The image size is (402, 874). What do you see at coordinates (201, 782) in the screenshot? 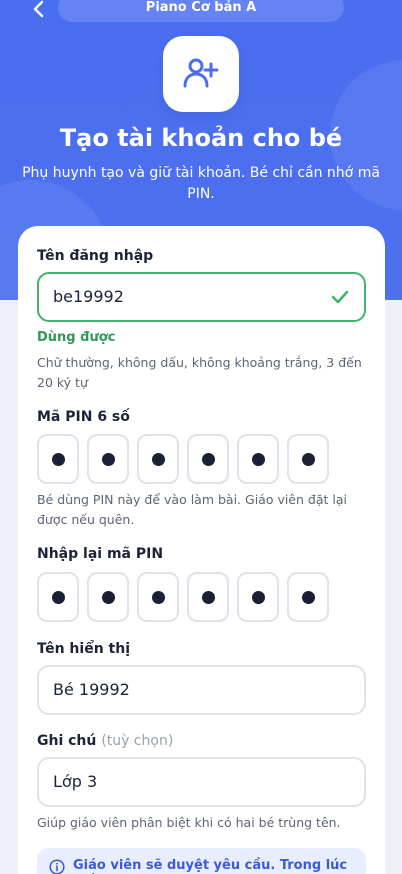
I see `note-field: Lớp 3` at bounding box center [201, 782].